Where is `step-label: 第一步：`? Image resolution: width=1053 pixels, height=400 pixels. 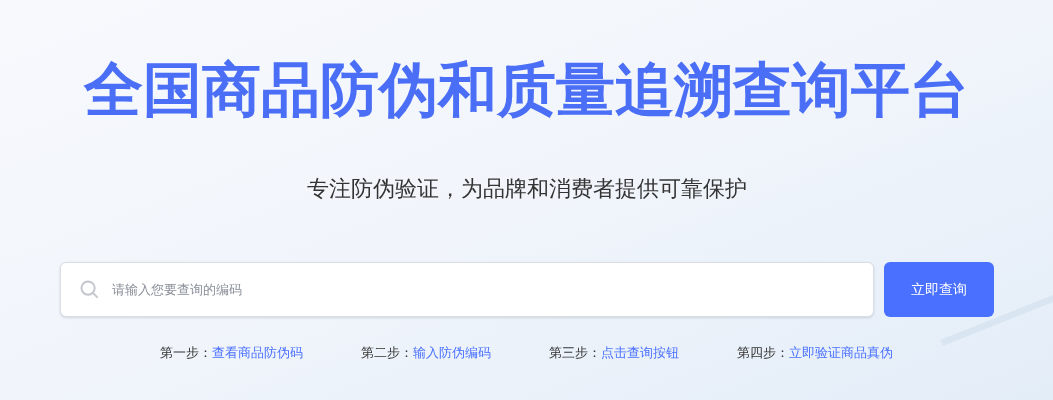
step-label: 第一步： is located at coordinates (186, 353).